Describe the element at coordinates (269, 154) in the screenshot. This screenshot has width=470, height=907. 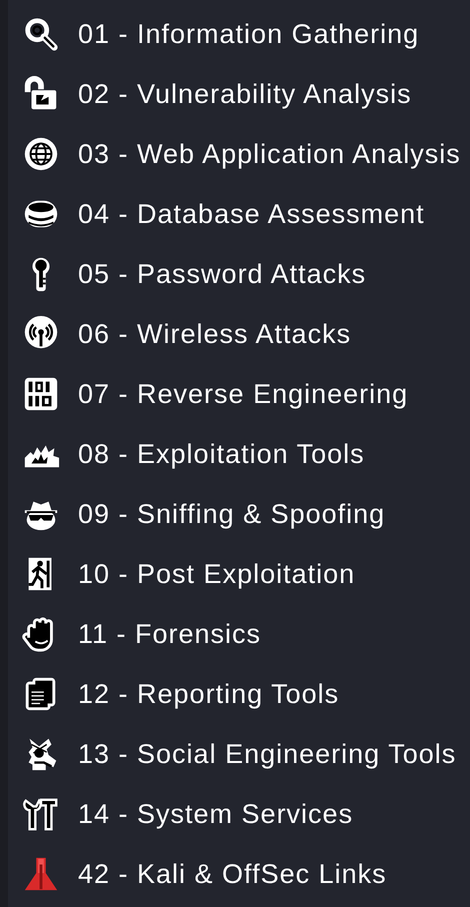
I see `menu-item: 03 - Web Application Analysis` at that location.